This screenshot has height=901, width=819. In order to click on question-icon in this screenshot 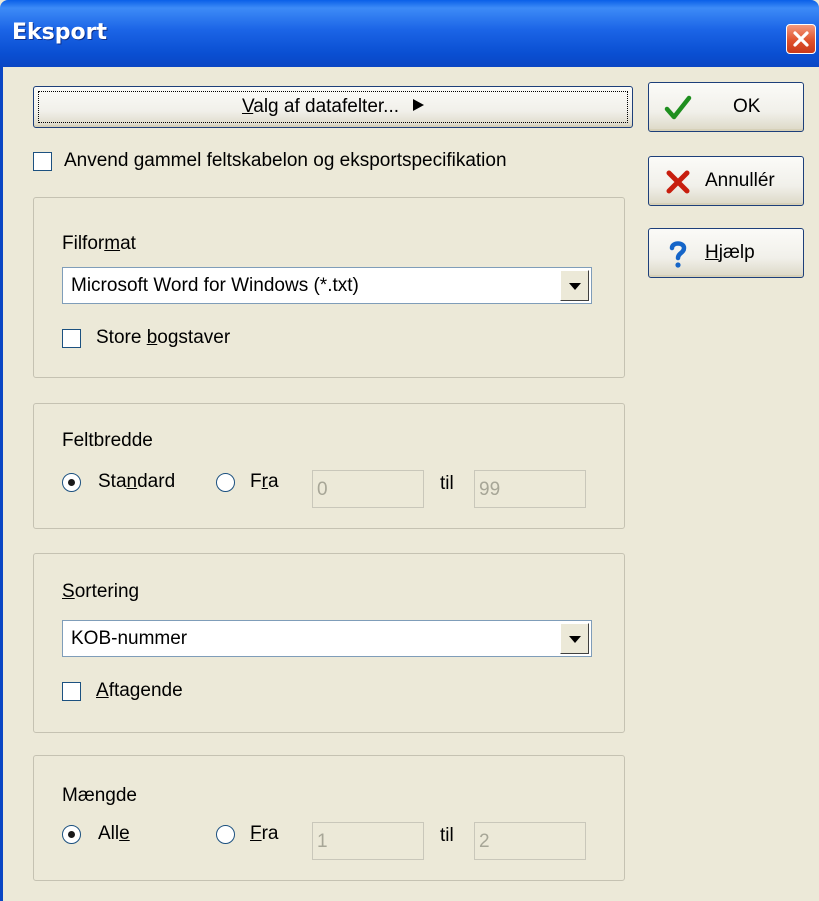, I will do `click(678, 254)`.